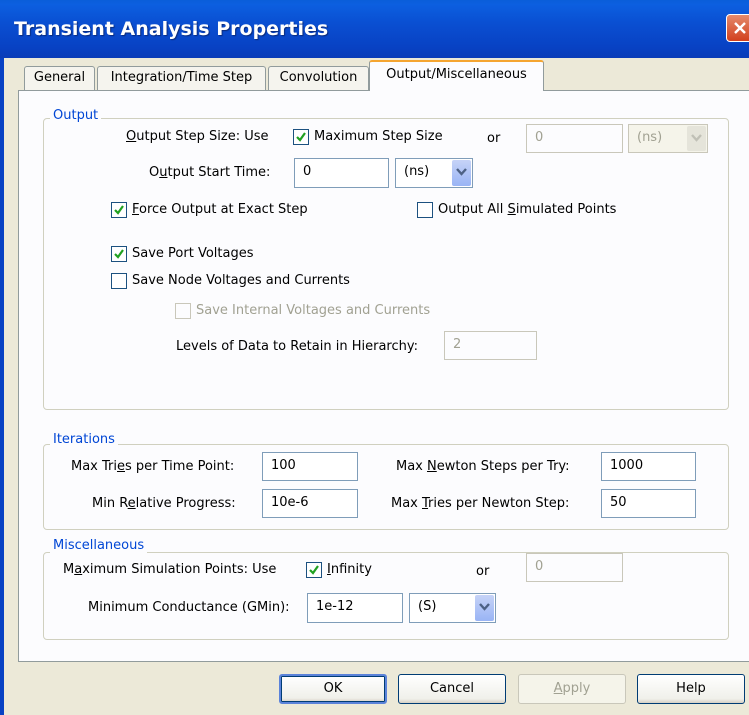  I want to click on max-tries-per-newton-step-label: Max Tries per Newton Step:, so click(480, 503).